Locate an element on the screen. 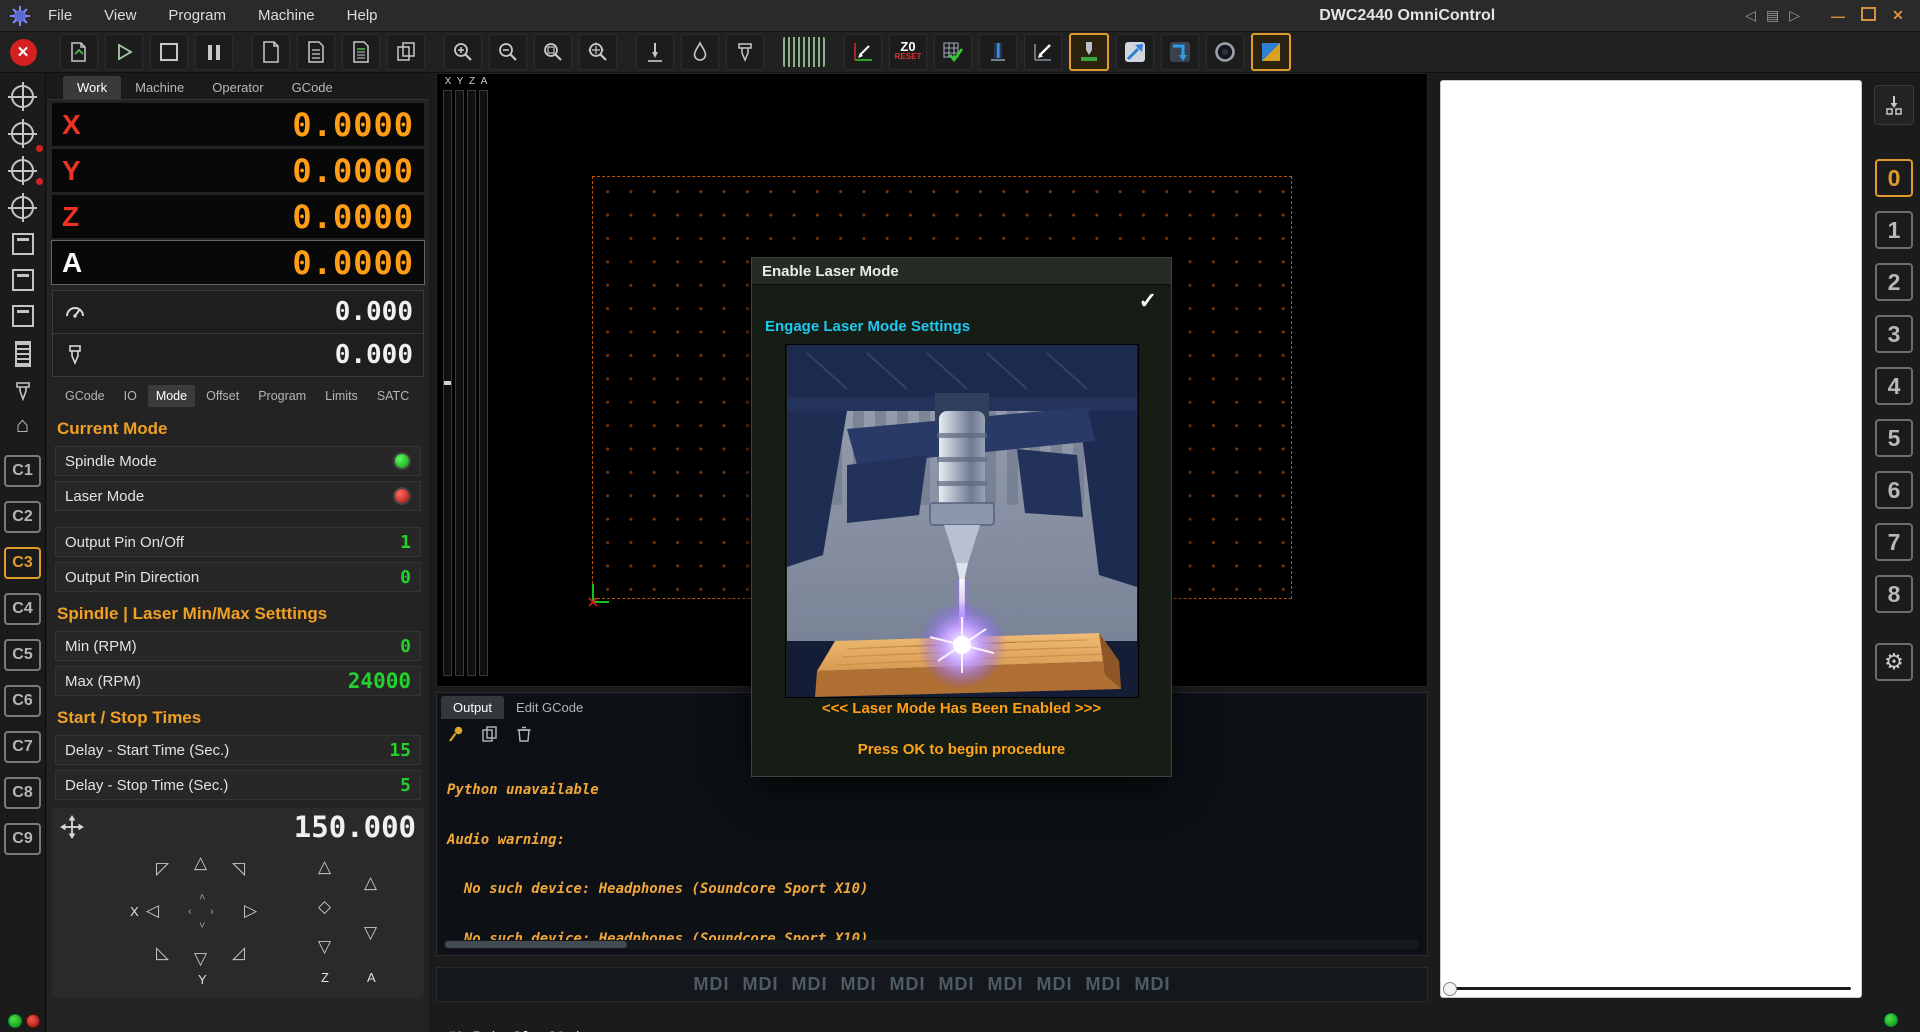 The image size is (1920, 1032). output-direction-row: Output Pin Direction 0 is located at coordinates (238, 577).